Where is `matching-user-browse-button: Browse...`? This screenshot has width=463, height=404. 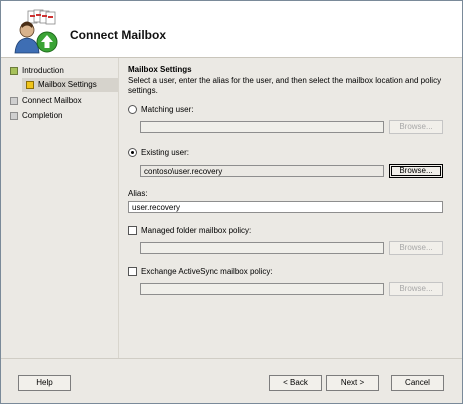
matching-user-browse-button: Browse... is located at coordinates (416, 127).